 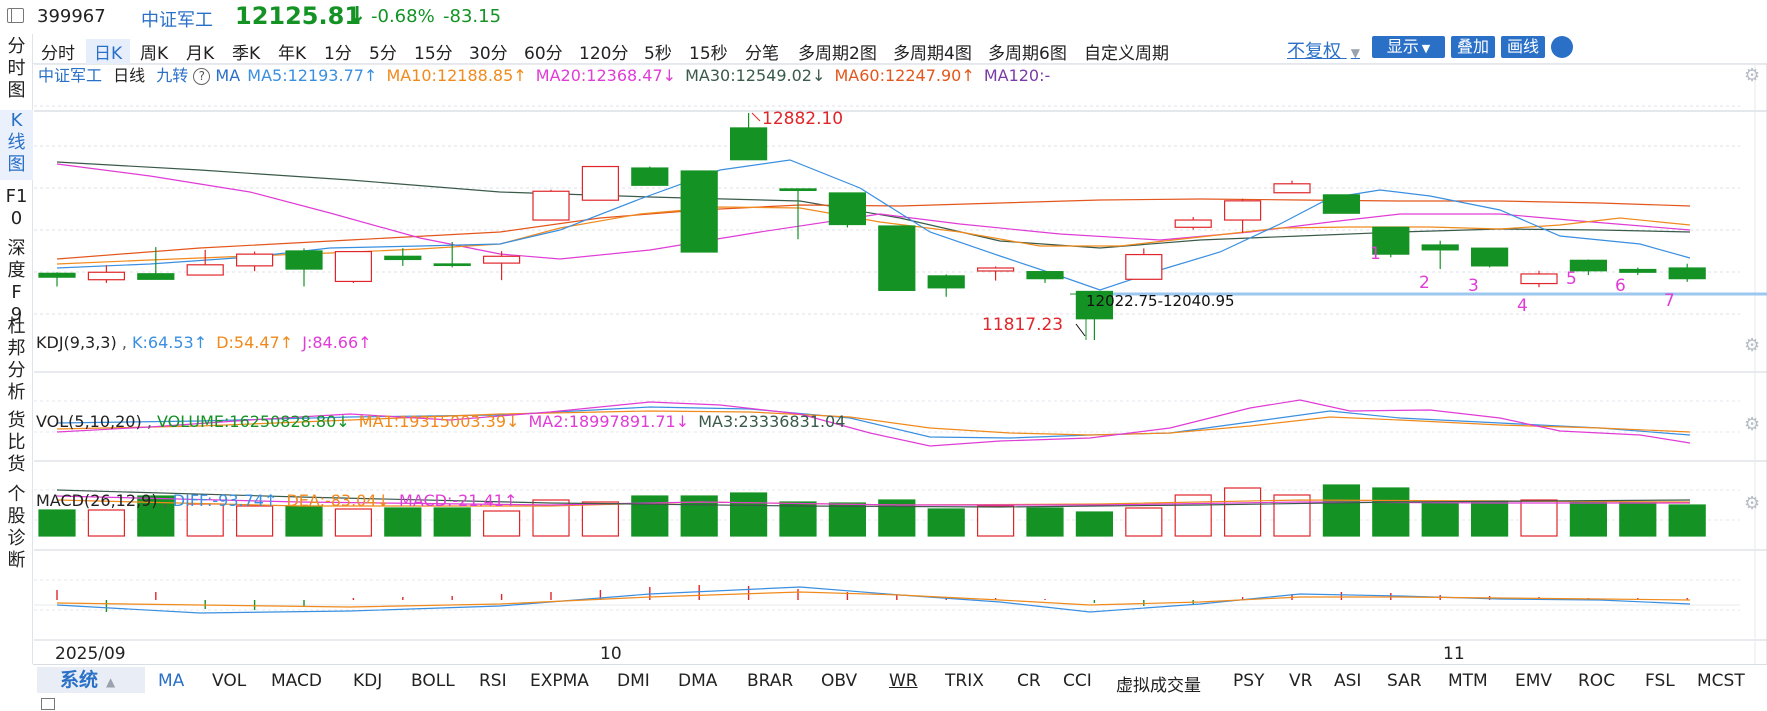 I want to click on macd-chart, so click(x=887, y=599).